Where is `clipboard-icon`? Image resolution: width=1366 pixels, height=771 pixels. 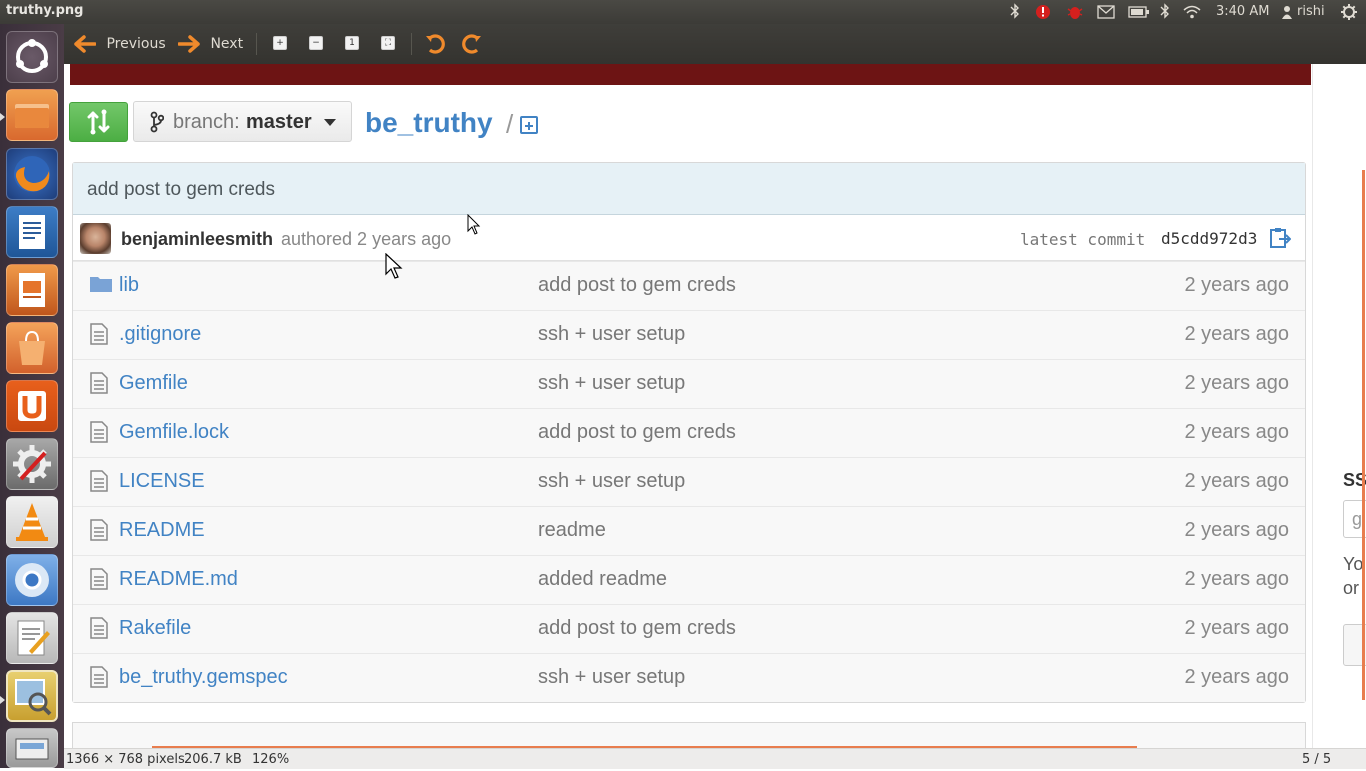 clipboard-icon is located at coordinates (1280, 240).